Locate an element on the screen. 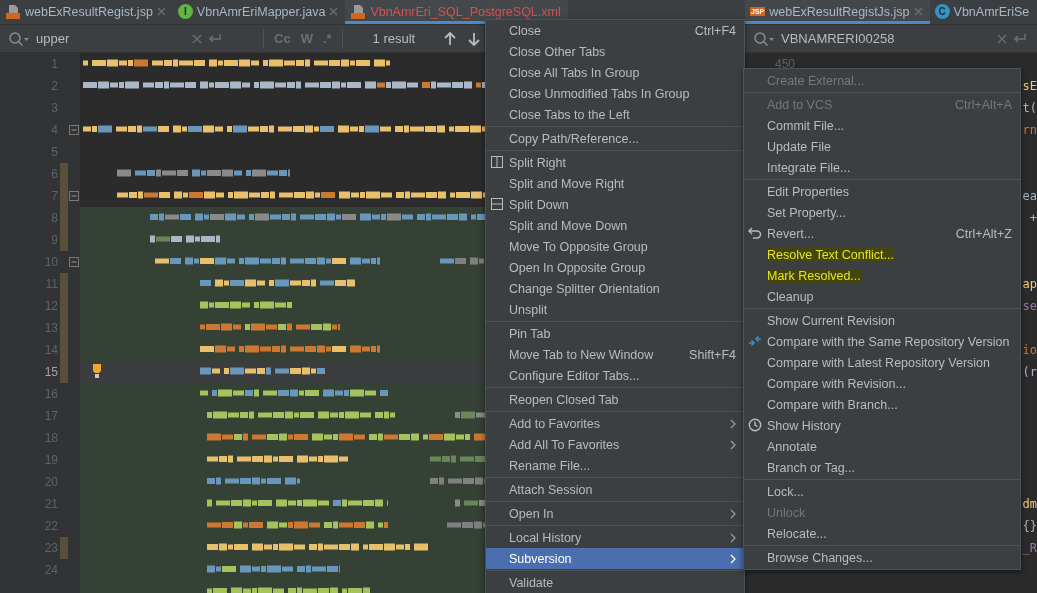  menu-item: Unsplit is located at coordinates (615, 309).